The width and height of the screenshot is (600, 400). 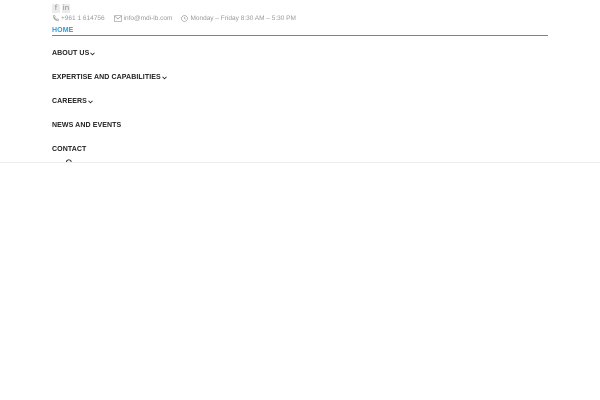 I want to click on nav-item-contact: CONTACT, so click(x=69, y=149).